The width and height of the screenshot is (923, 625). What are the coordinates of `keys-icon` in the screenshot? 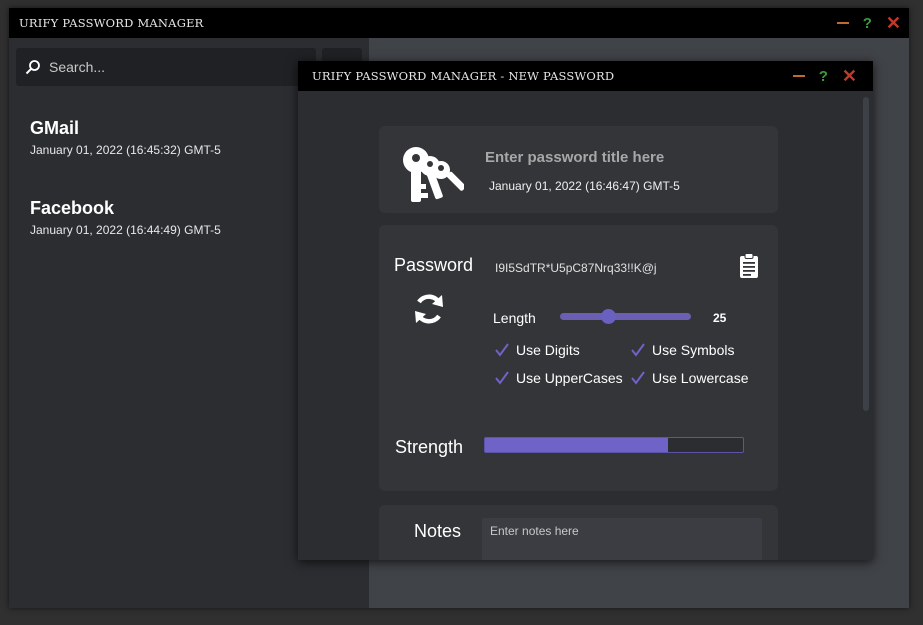 It's located at (433, 174).